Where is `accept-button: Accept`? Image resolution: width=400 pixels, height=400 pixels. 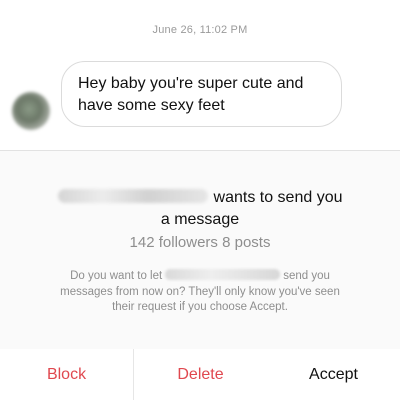
accept-button: Accept is located at coordinates (333, 374).